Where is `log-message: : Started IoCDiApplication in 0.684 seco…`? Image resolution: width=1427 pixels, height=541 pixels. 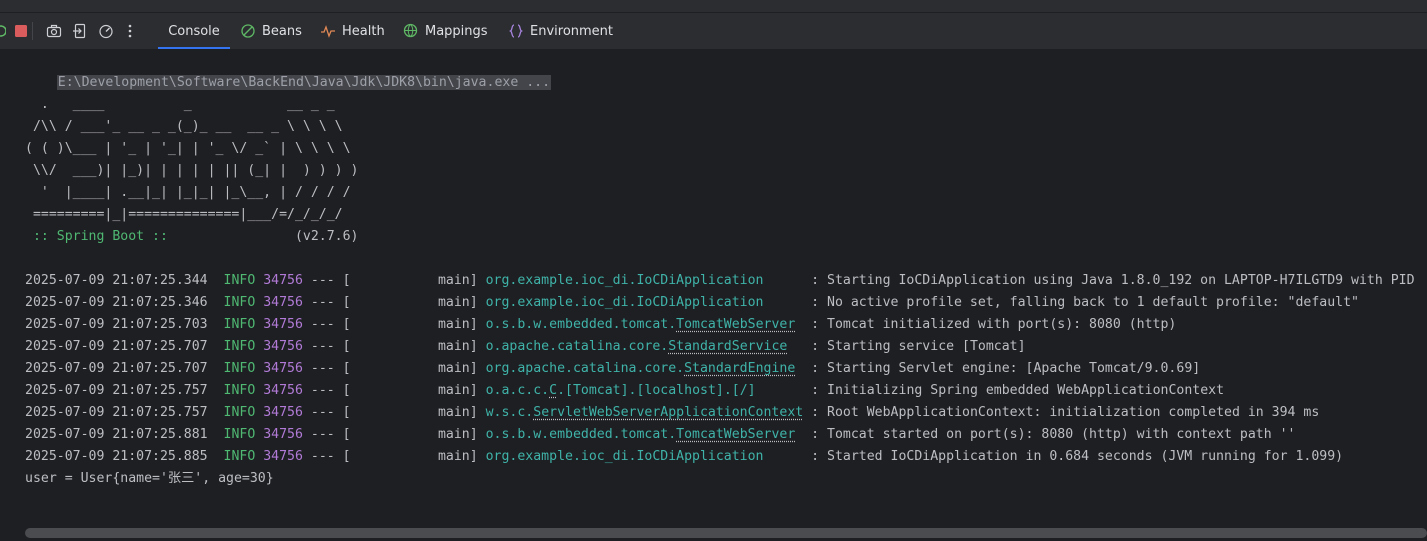 log-message: : Started IoCDiApplication in 0.684 seco… is located at coordinates (1077, 456).